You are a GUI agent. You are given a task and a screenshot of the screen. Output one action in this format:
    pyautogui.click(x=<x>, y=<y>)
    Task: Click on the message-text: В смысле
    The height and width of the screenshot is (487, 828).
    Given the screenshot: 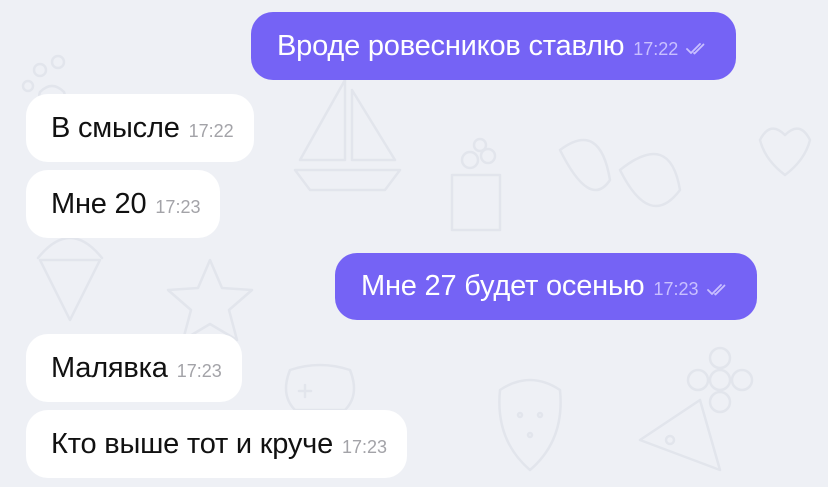 What is the action you would take?
    pyautogui.click(x=115, y=127)
    